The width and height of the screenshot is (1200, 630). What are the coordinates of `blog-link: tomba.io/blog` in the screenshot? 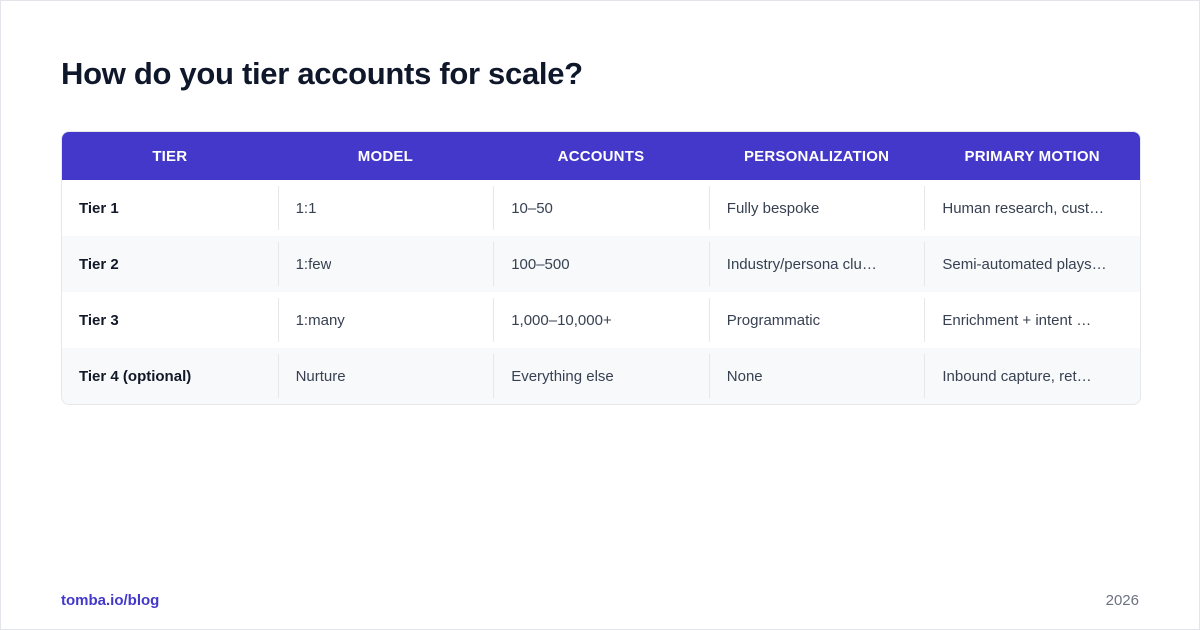 It's located at (110, 600).